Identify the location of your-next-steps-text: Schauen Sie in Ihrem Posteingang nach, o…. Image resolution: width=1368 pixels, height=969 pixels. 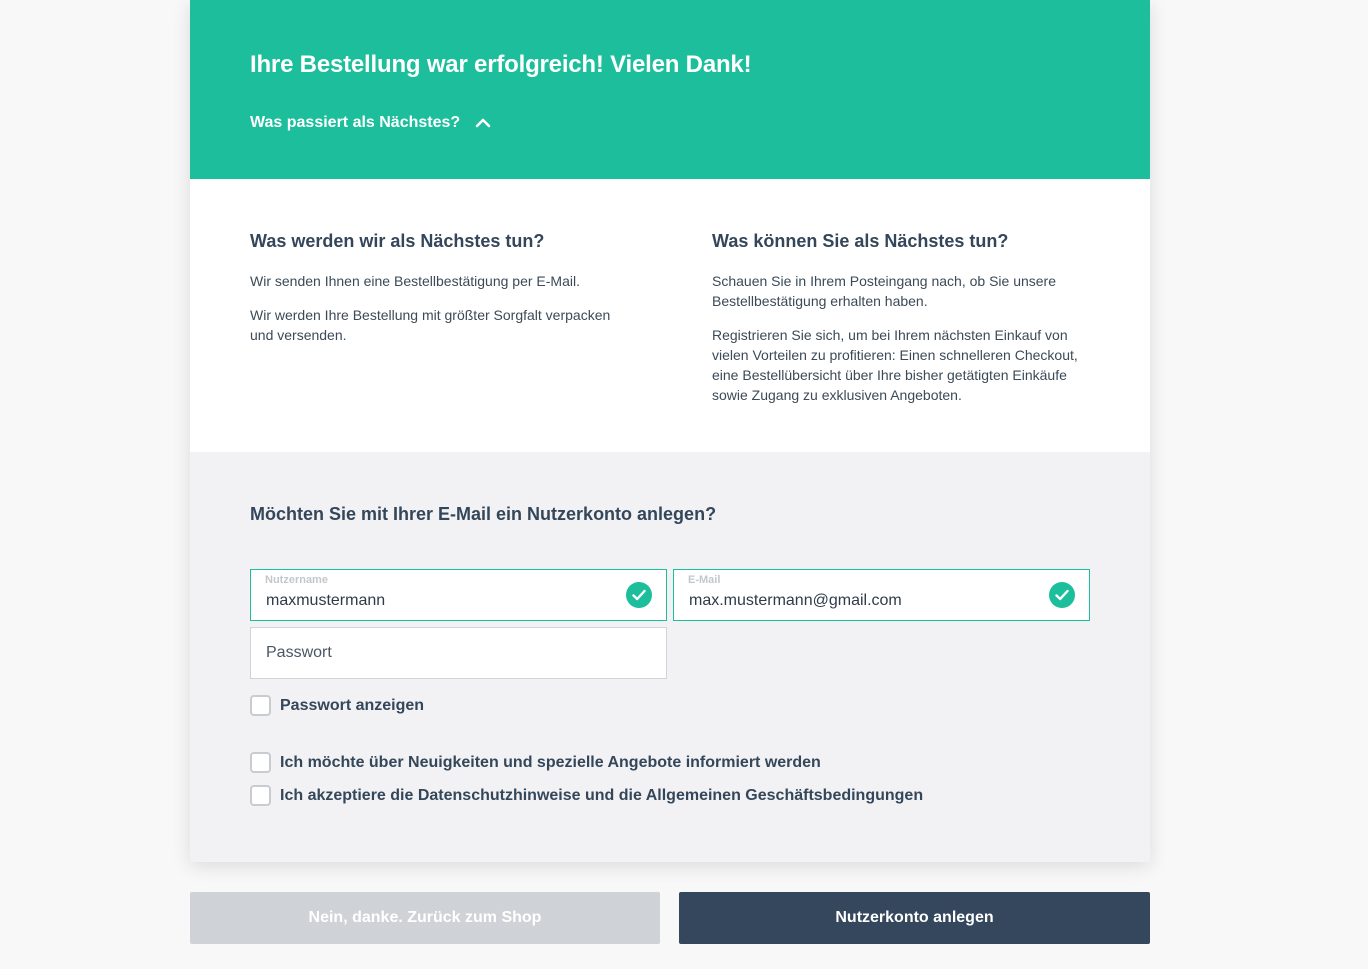
(884, 291).